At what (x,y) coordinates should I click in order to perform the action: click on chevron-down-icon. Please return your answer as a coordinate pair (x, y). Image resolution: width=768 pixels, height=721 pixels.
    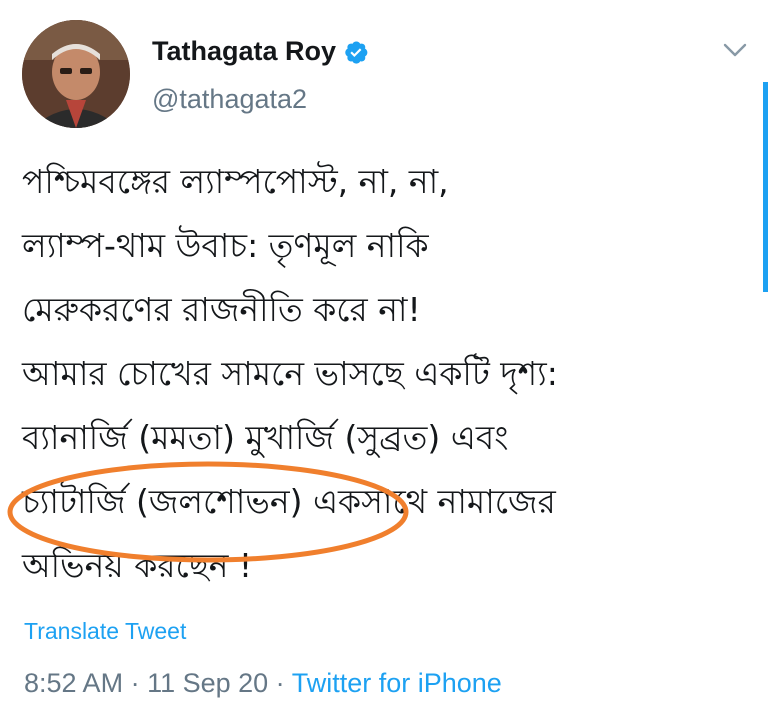
    Looking at the image, I should click on (735, 50).